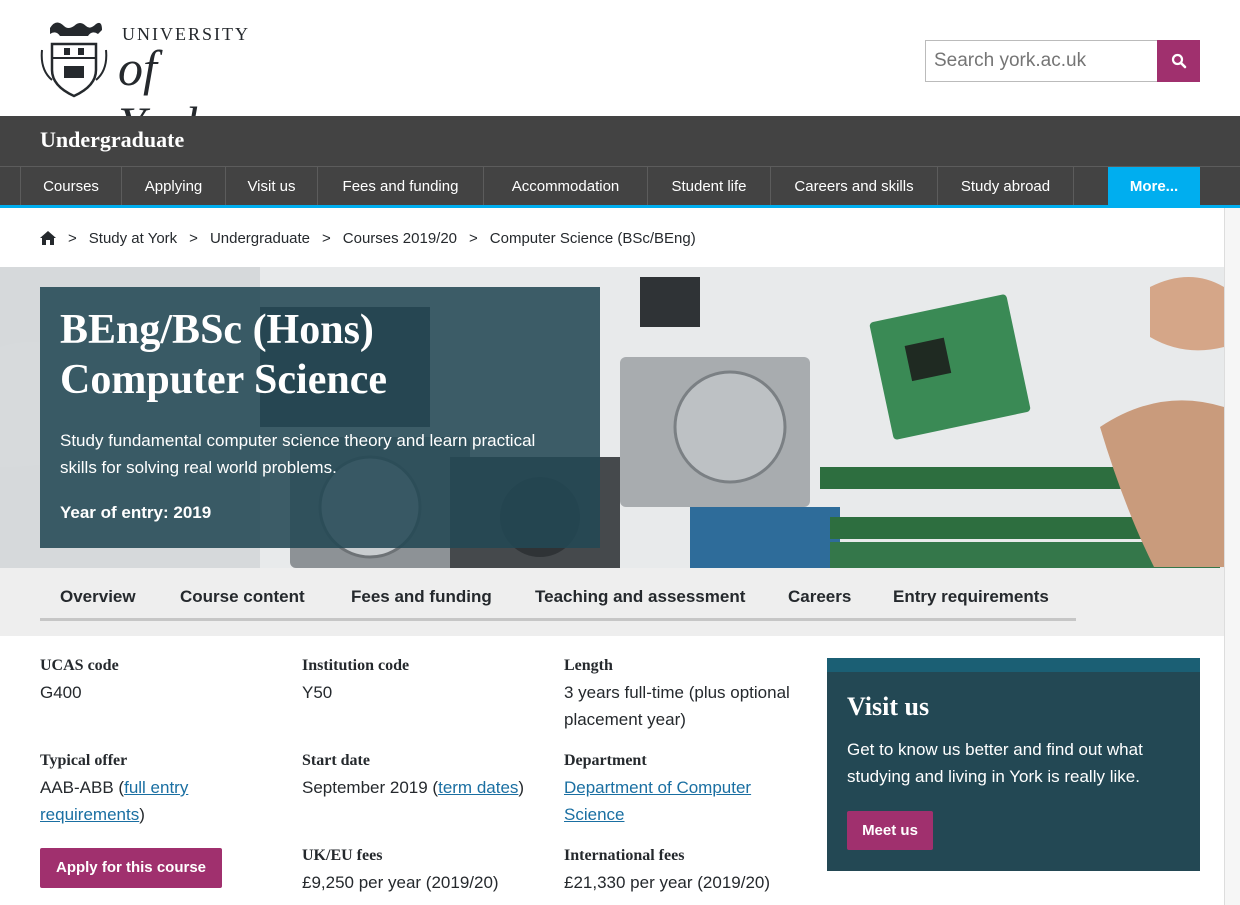 The height and width of the screenshot is (905, 1240). What do you see at coordinates (135, 513) in the screenshot?
I see `year-of-entry: Year of entry: 2019` at bounding box center [135, 513].